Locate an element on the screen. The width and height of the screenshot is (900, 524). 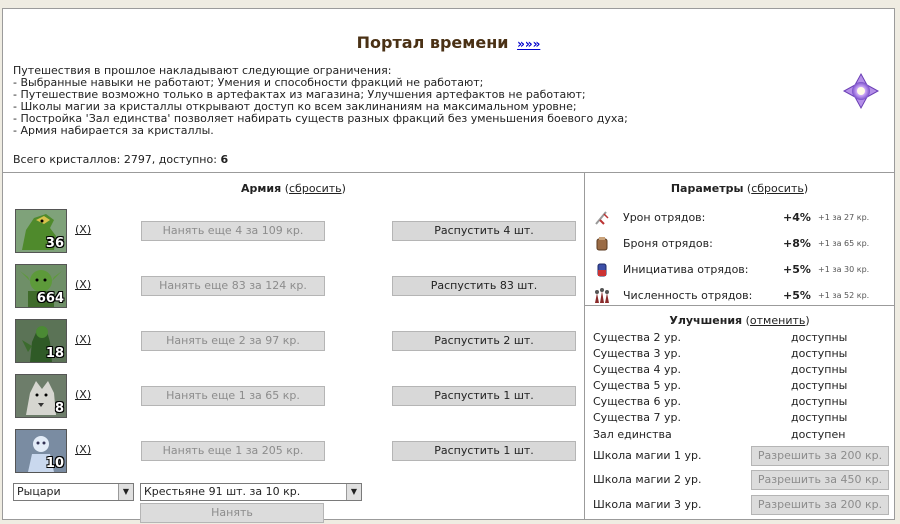
magic-school-label: Школа магии 1 ур. is located at coordinates (647, 455).